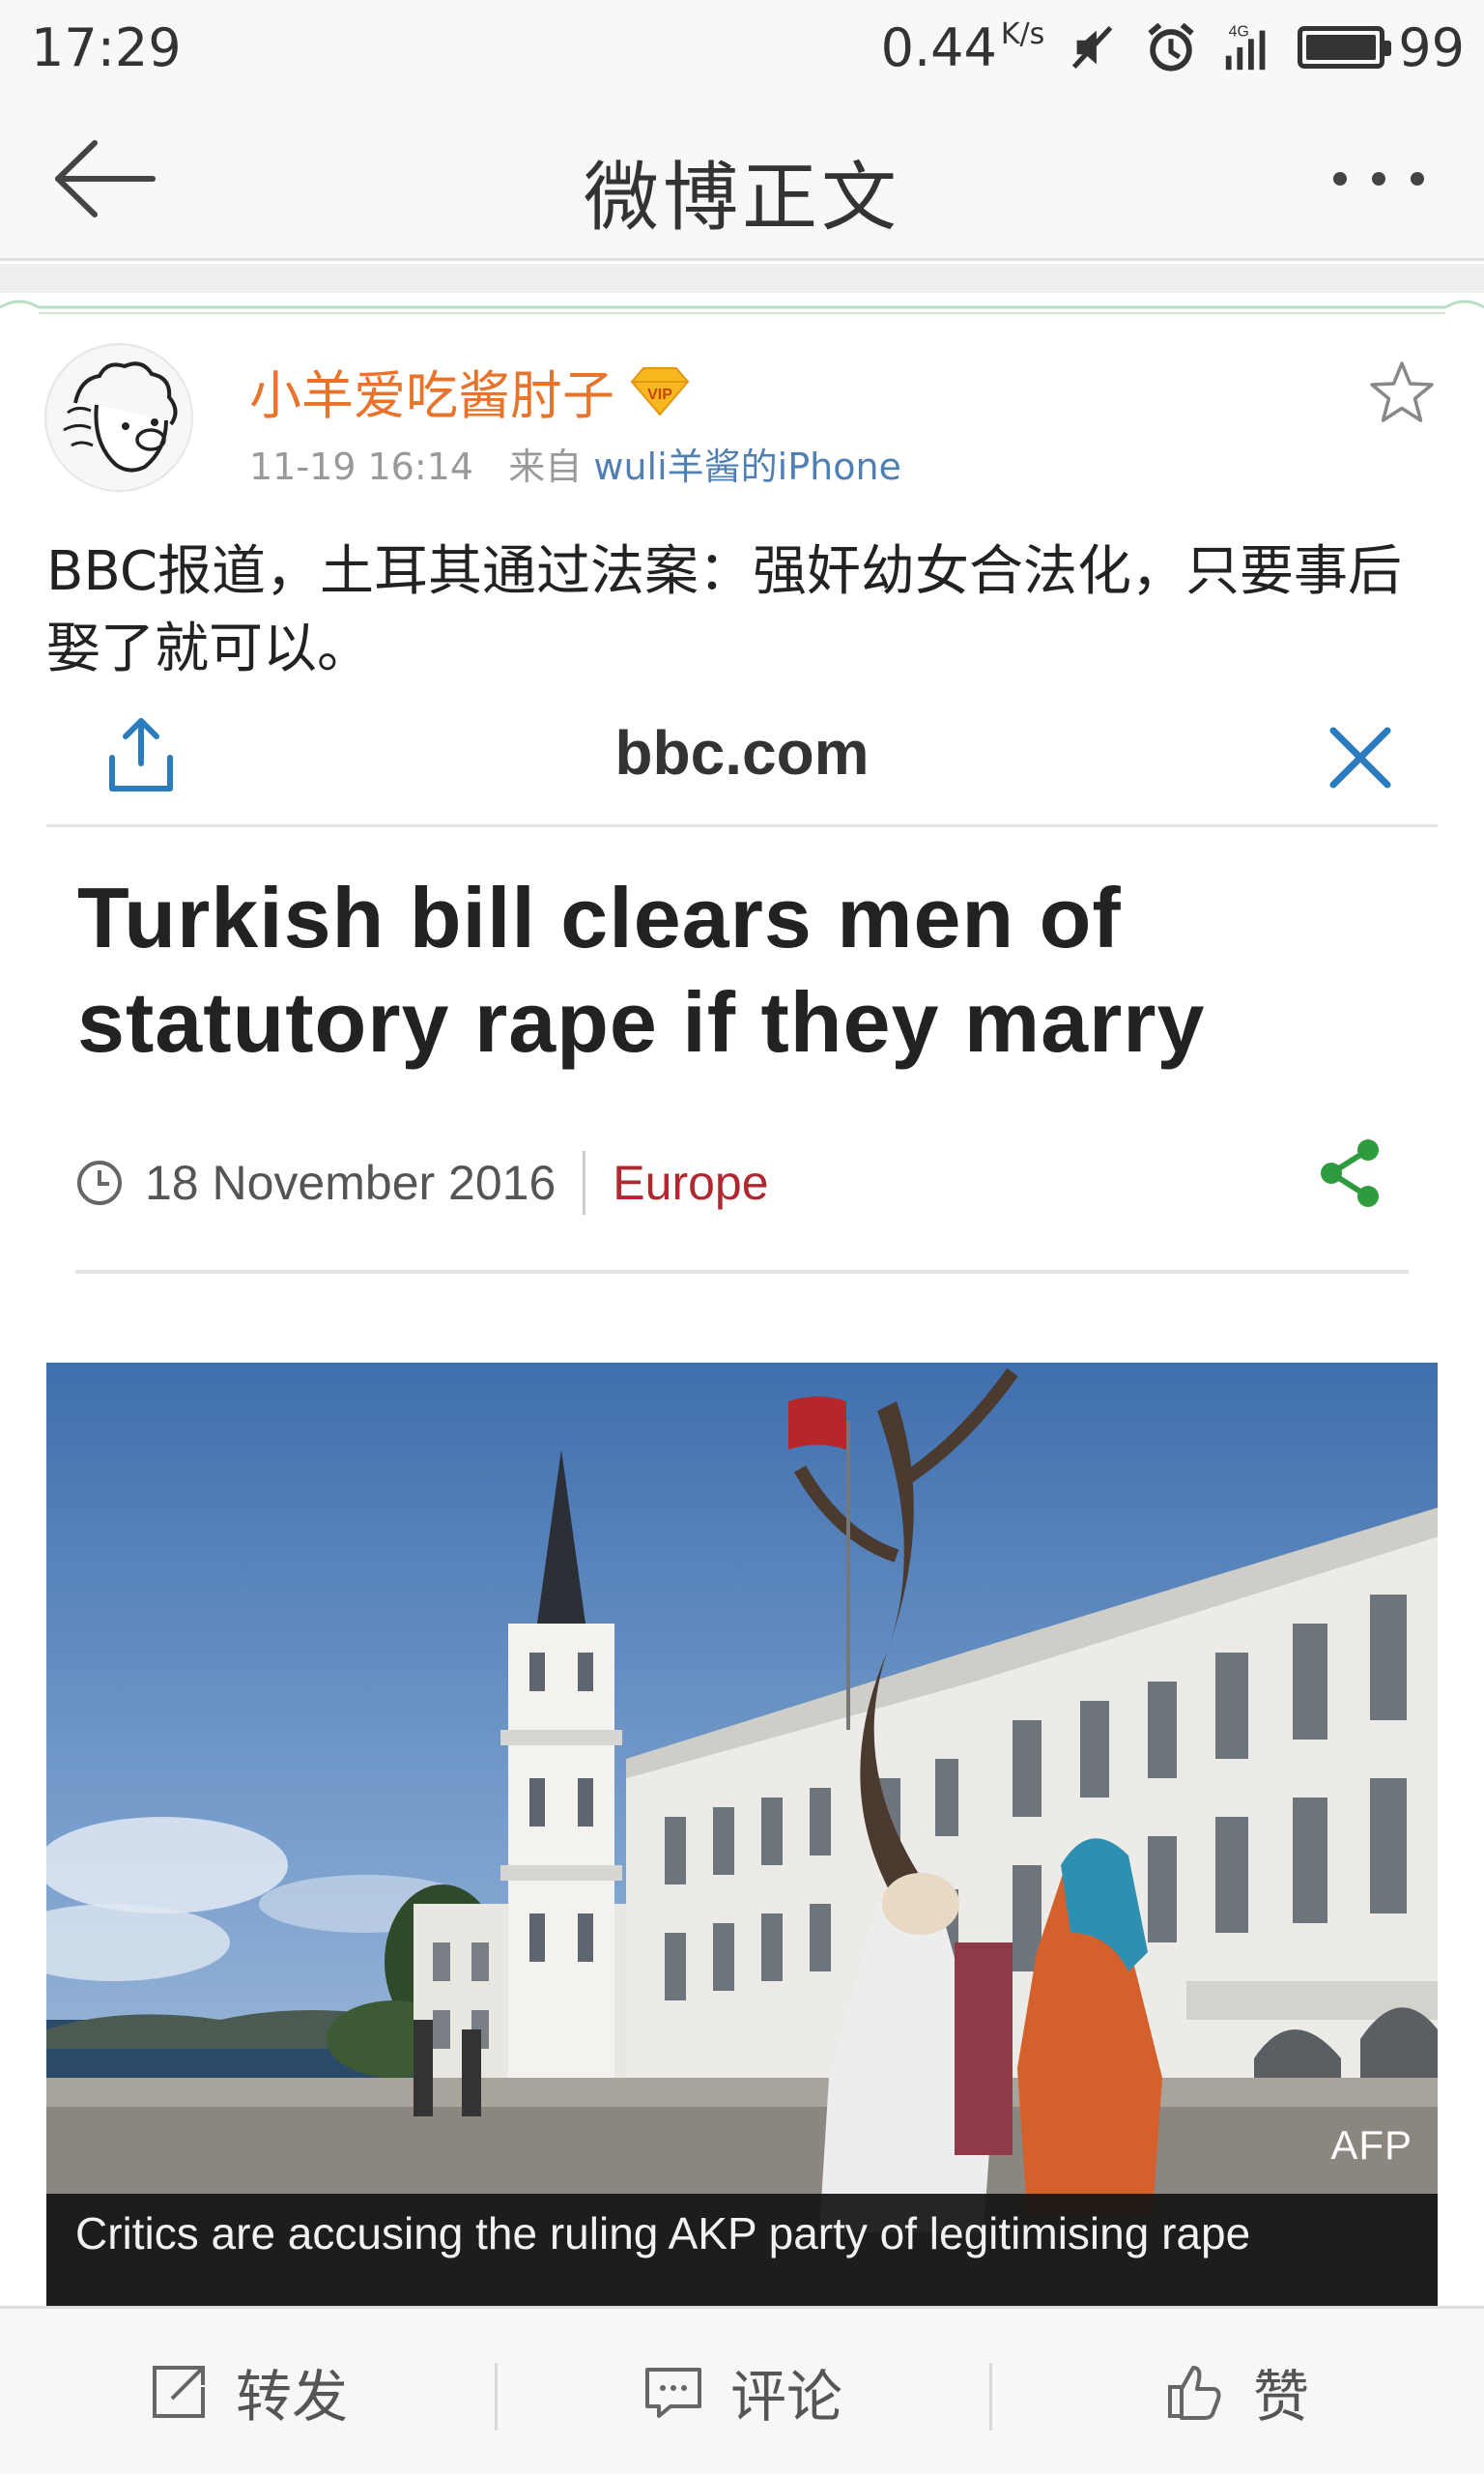 The height and width of the screenshot is (2474, 1484). Describe the element at coordinates (1280, 2397) in the screenshot. I see `like-label: 赞` at that location.